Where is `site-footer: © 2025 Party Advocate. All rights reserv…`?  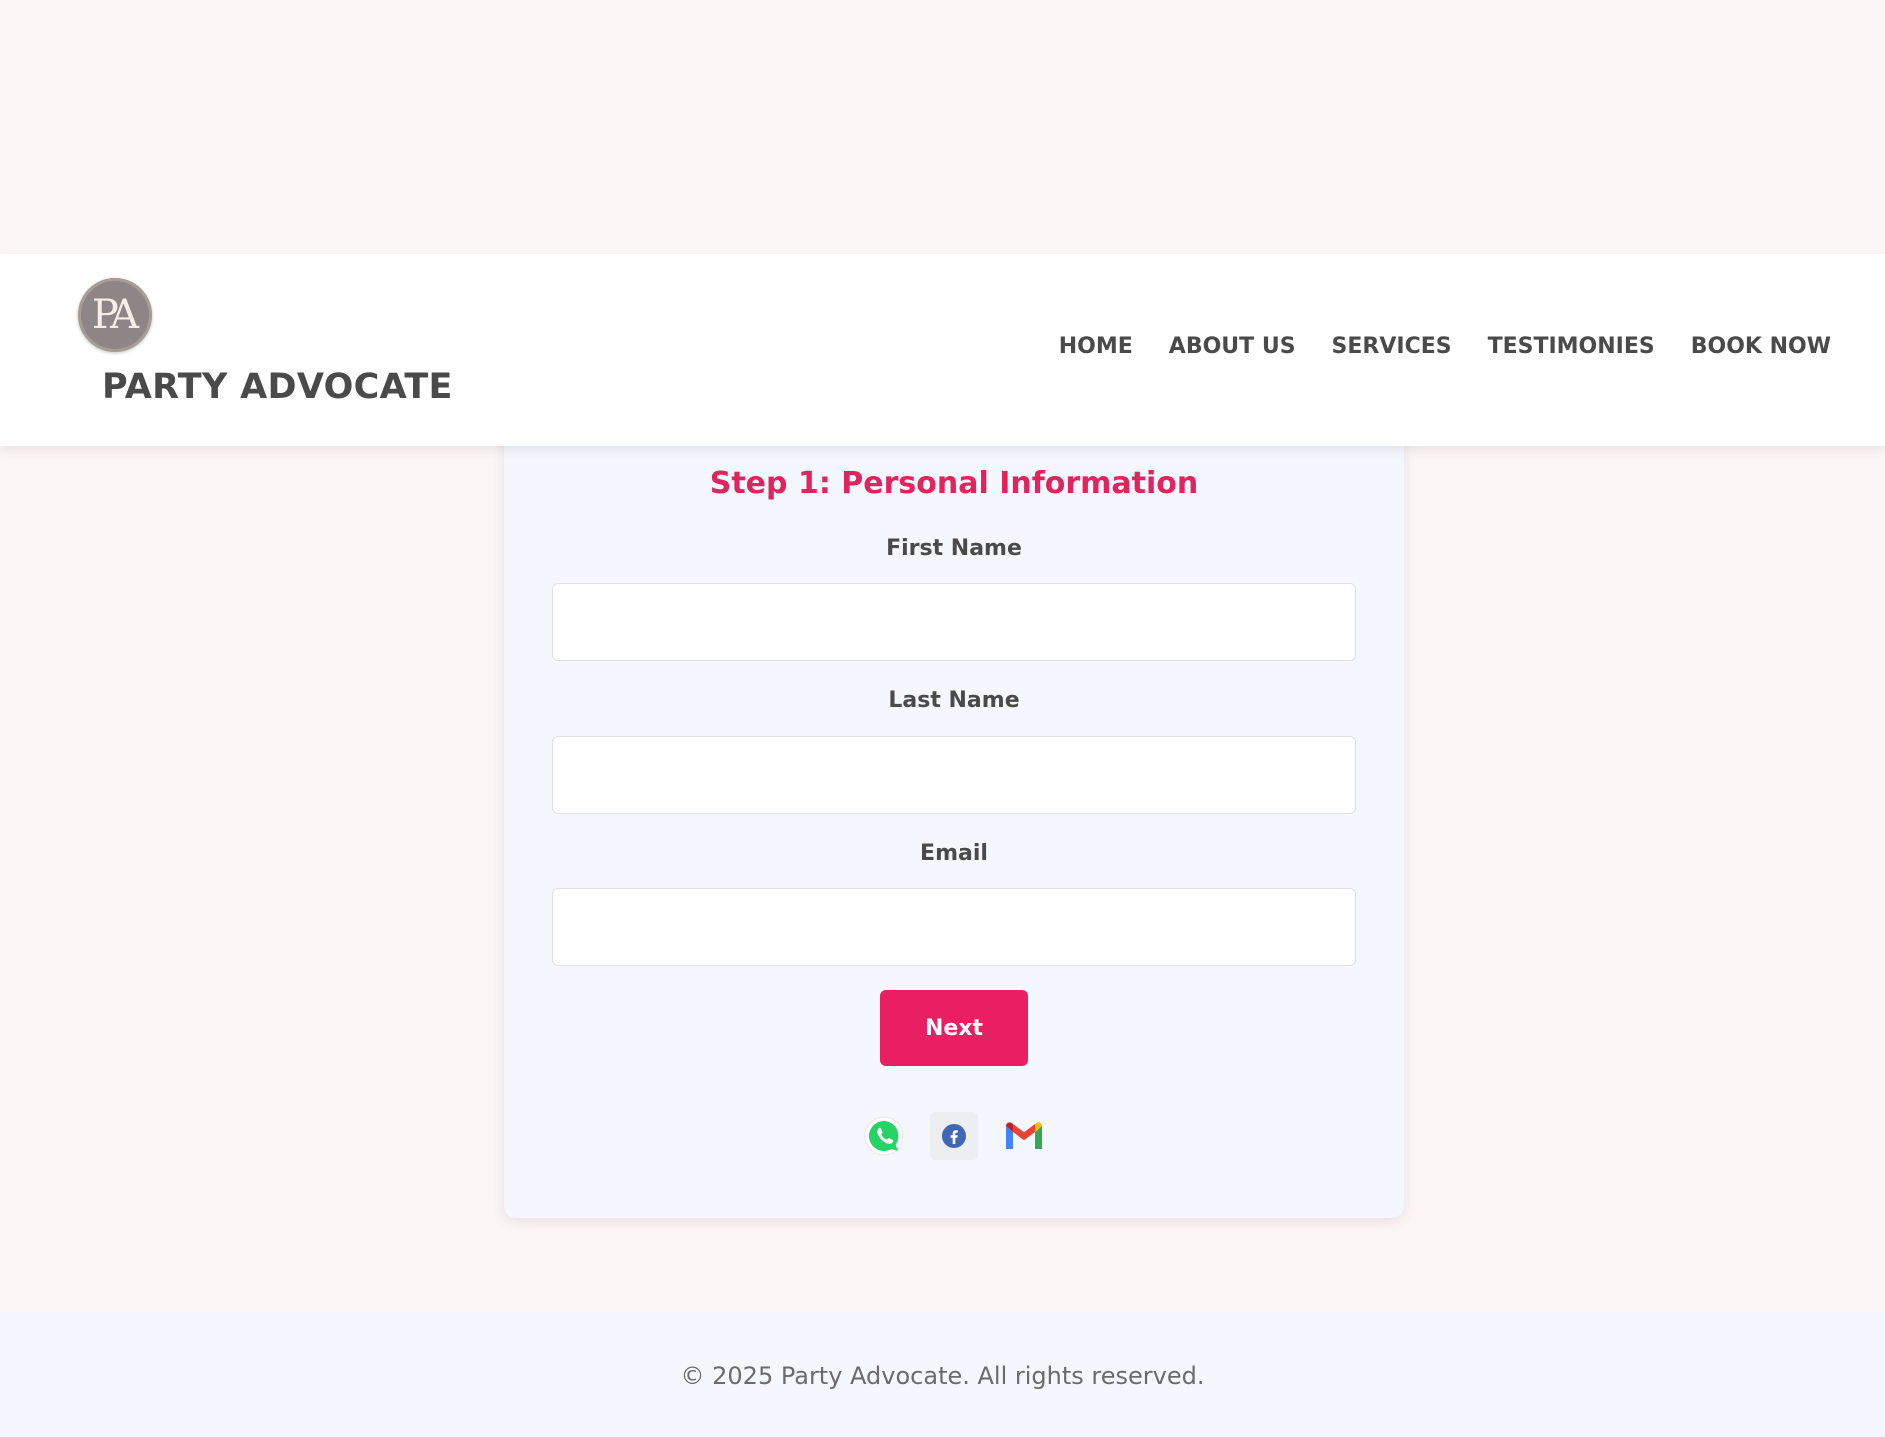 site-footer: © 2025 Party Advocate. All rights reserv… is located at coordinates (942, 1374).